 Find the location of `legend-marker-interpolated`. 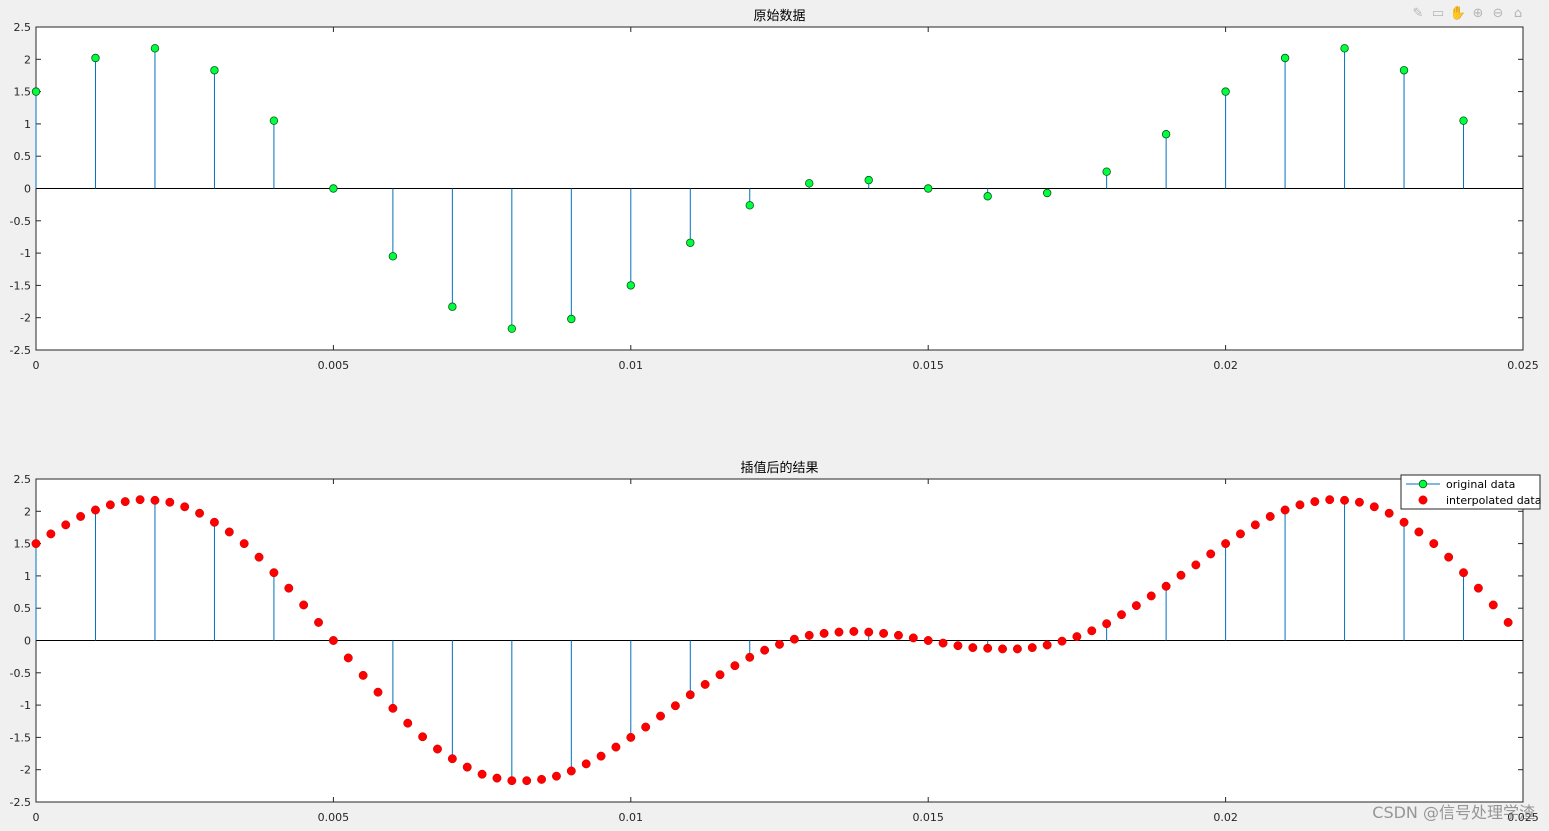

legend-marker-interpolated is located at coordinates (1423, 500).